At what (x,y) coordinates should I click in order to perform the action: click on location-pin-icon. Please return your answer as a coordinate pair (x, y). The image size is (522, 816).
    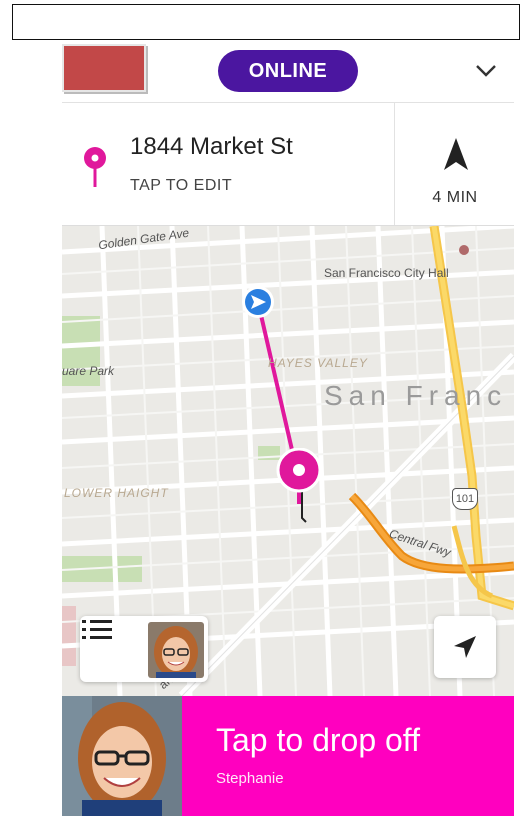
    Looking at the image, I should click on (95, 167).